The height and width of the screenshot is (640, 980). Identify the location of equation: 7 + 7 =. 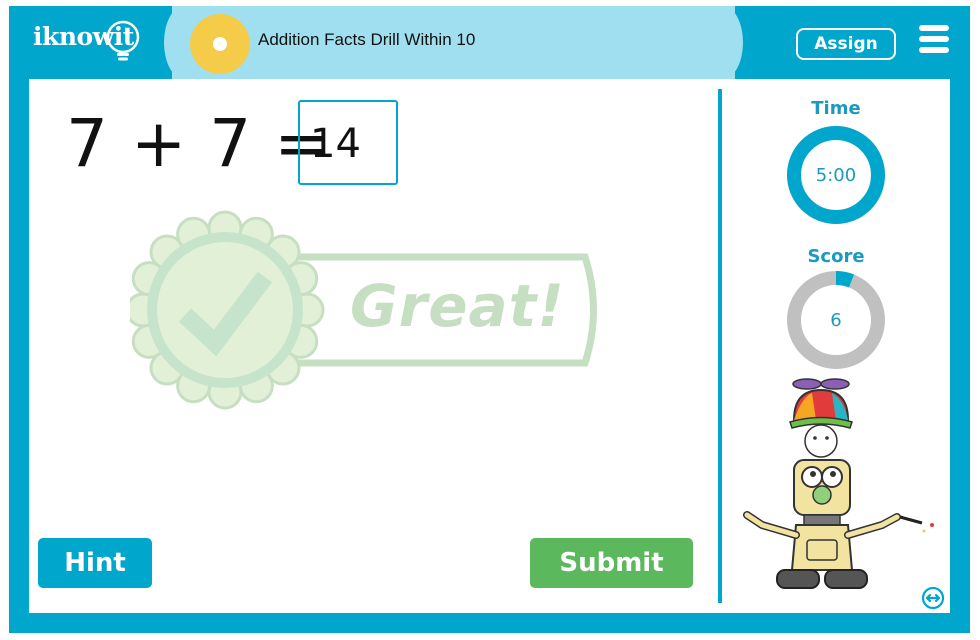
(198, 144).